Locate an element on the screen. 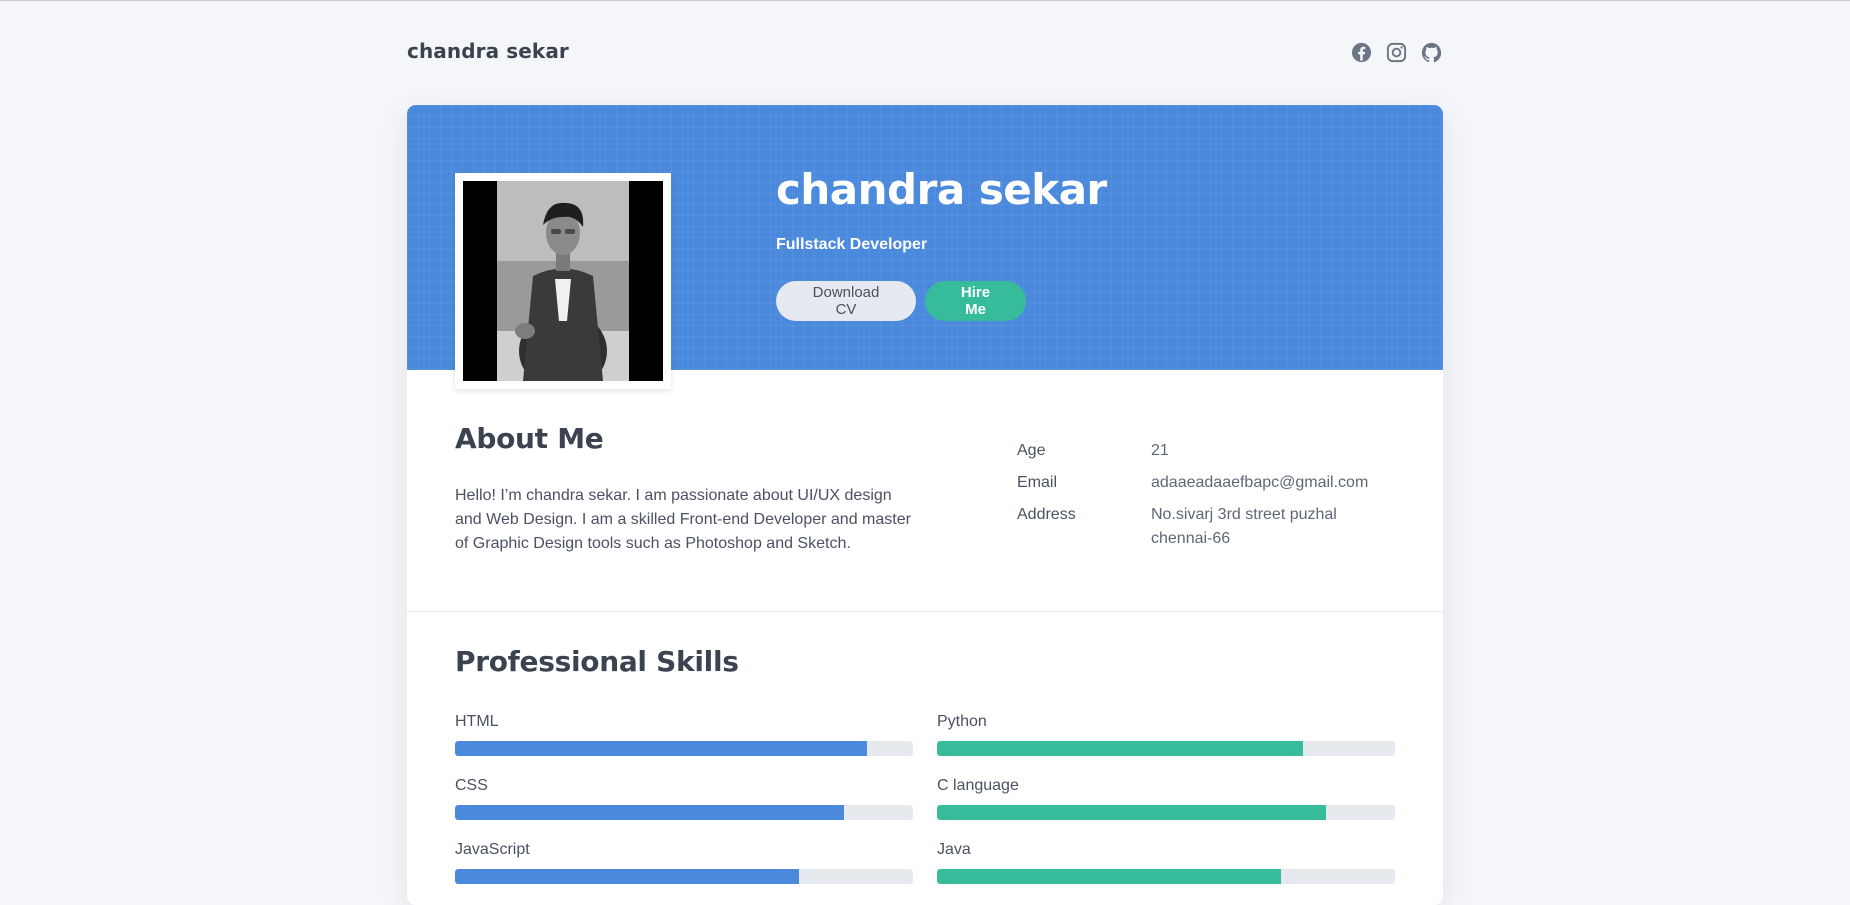 The image size is (1850, 905). skill-item: CSS is located at coordinates (684, 808).